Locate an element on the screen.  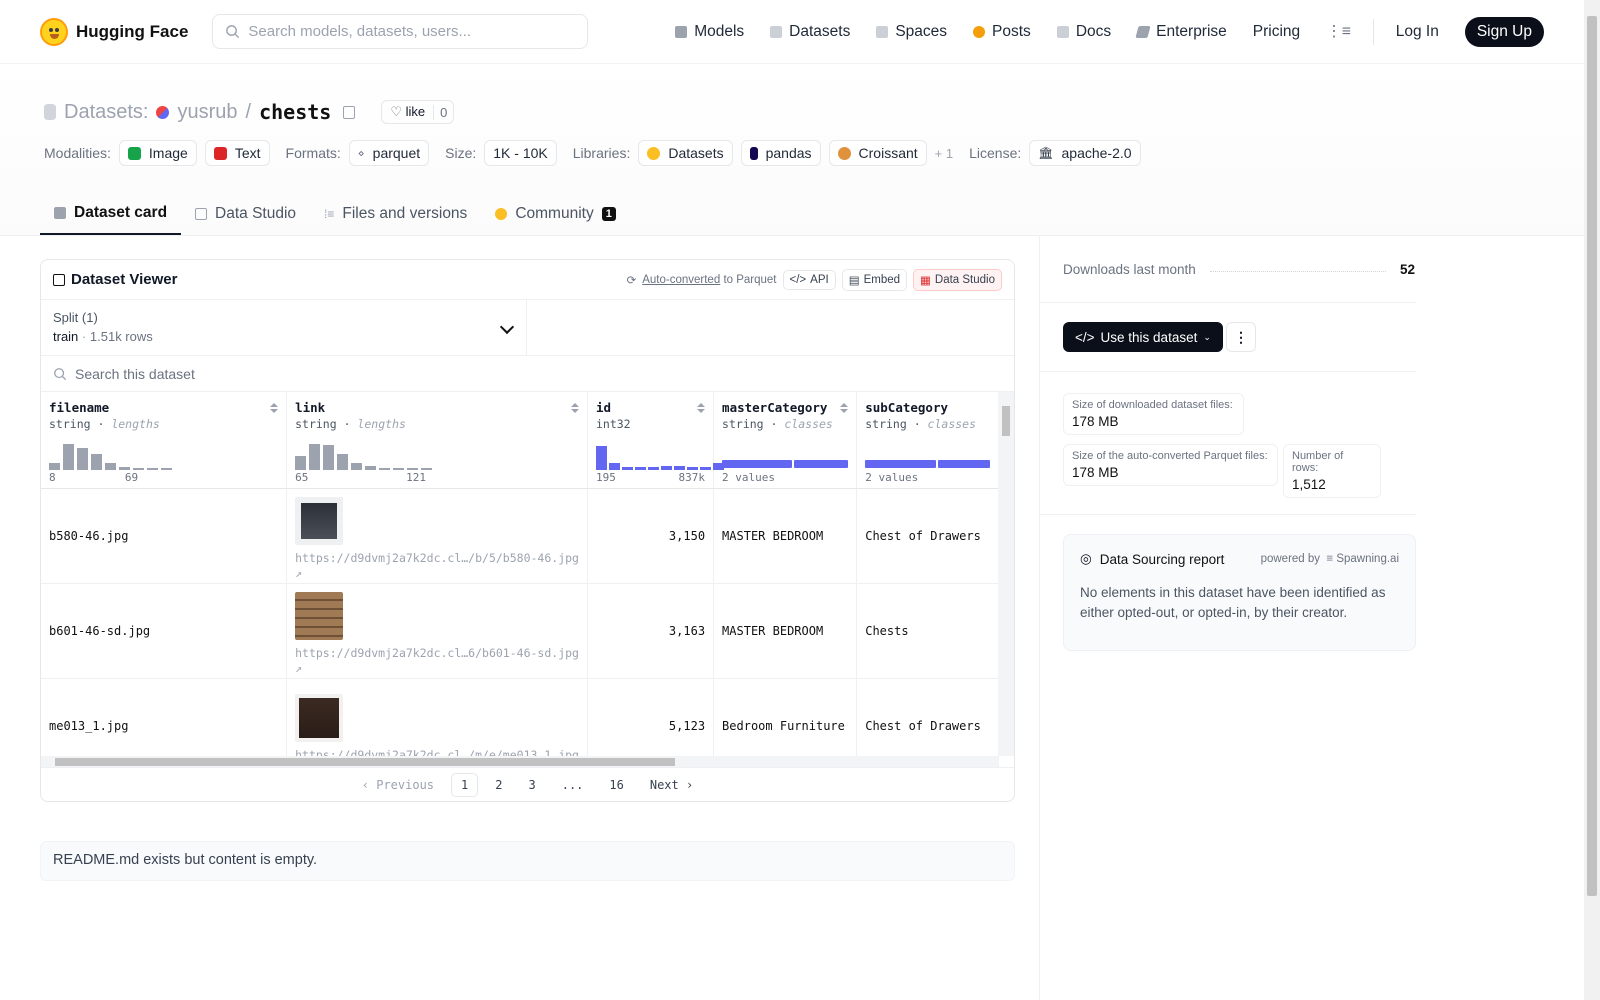
column-name: link is located at coordinates (310, 407).